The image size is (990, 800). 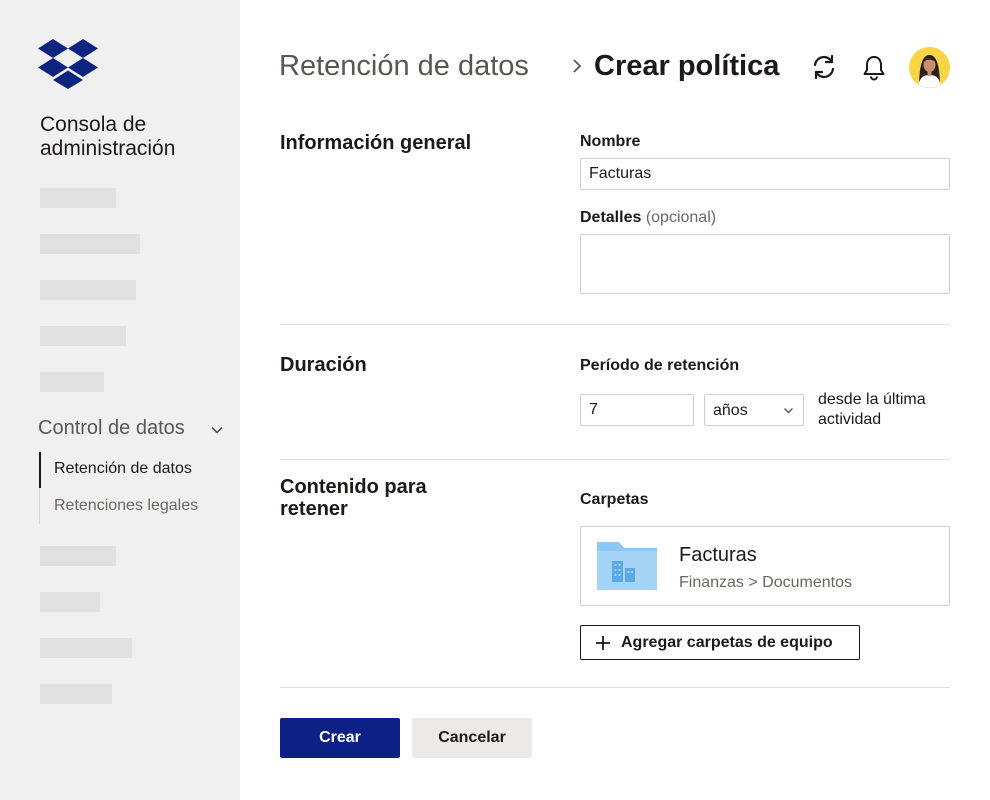 I want to click on name-input, so click(x=765, y=174).